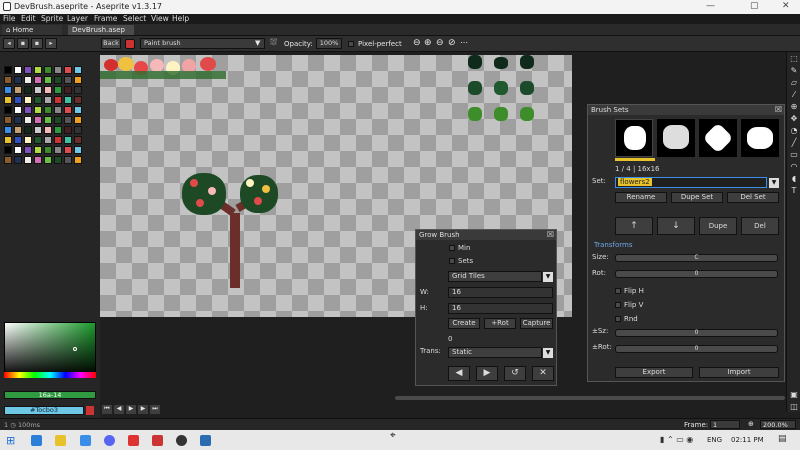 This screenshot has width=800, height=450. Describe the element at coordinates (85, 440) in the screenshot. I see `taskbar-app-3-icon` at that location.